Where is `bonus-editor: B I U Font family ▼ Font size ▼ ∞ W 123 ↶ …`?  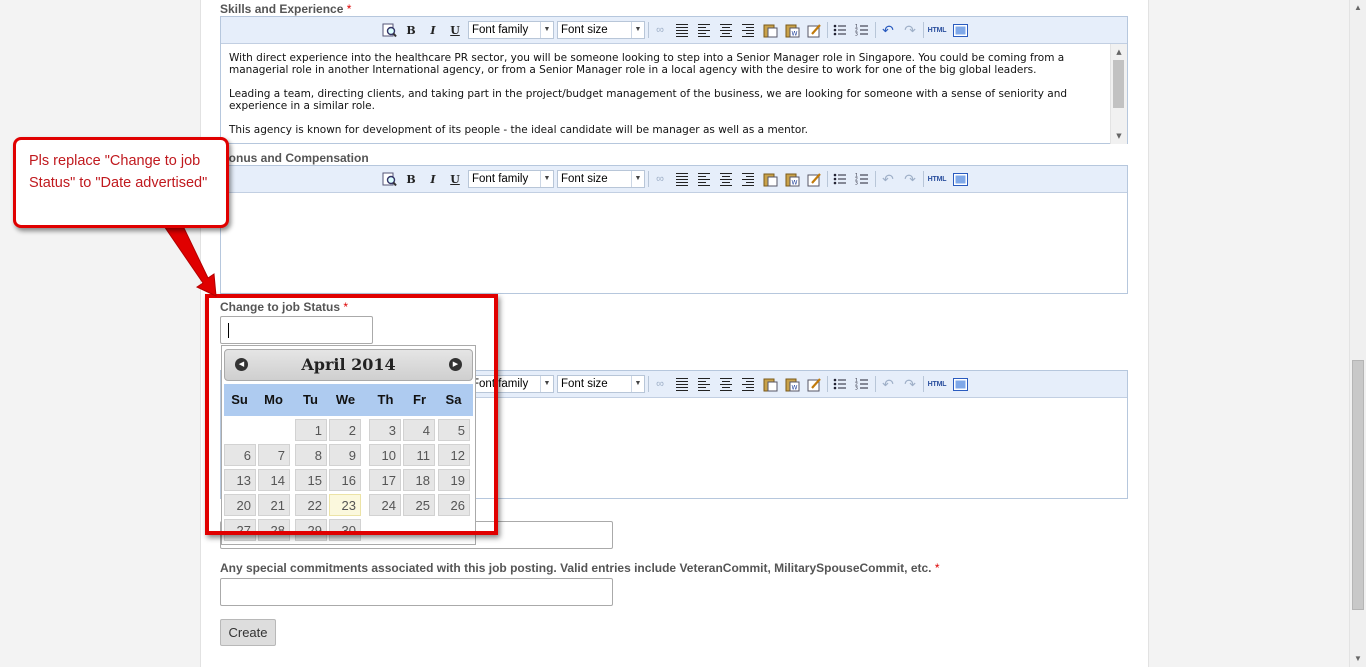 bonus-editor: B I U Font family ▼ Font size ▼ ∞ W 123 ↶ … is located at coordinates (674, 229).